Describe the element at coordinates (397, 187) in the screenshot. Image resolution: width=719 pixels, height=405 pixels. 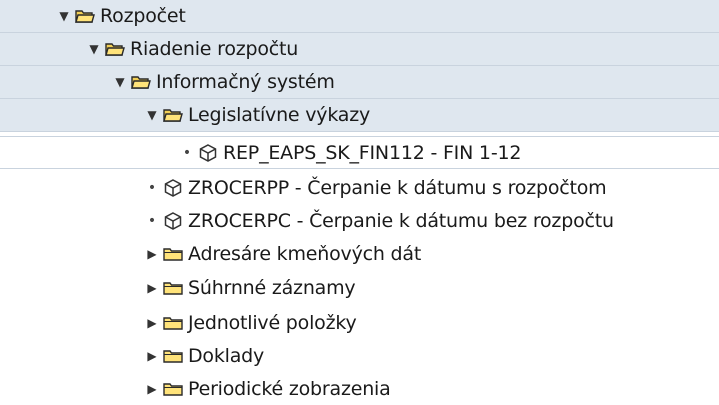
I see `tree-node-label: ZROCERPP - Čerpanie k dátumu s rozpočtom` at that location.